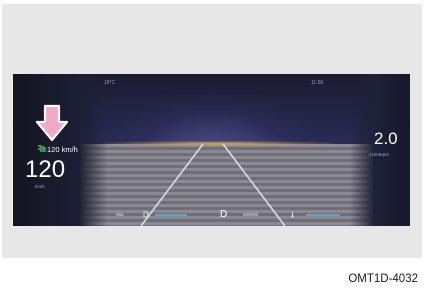 The height and width of the screenshot is (290, 424). What do you see at coordinates (40, 186) in the screenshot?
I see `vehicle-speed-unit: km/h` at bounding box center [40, 186].